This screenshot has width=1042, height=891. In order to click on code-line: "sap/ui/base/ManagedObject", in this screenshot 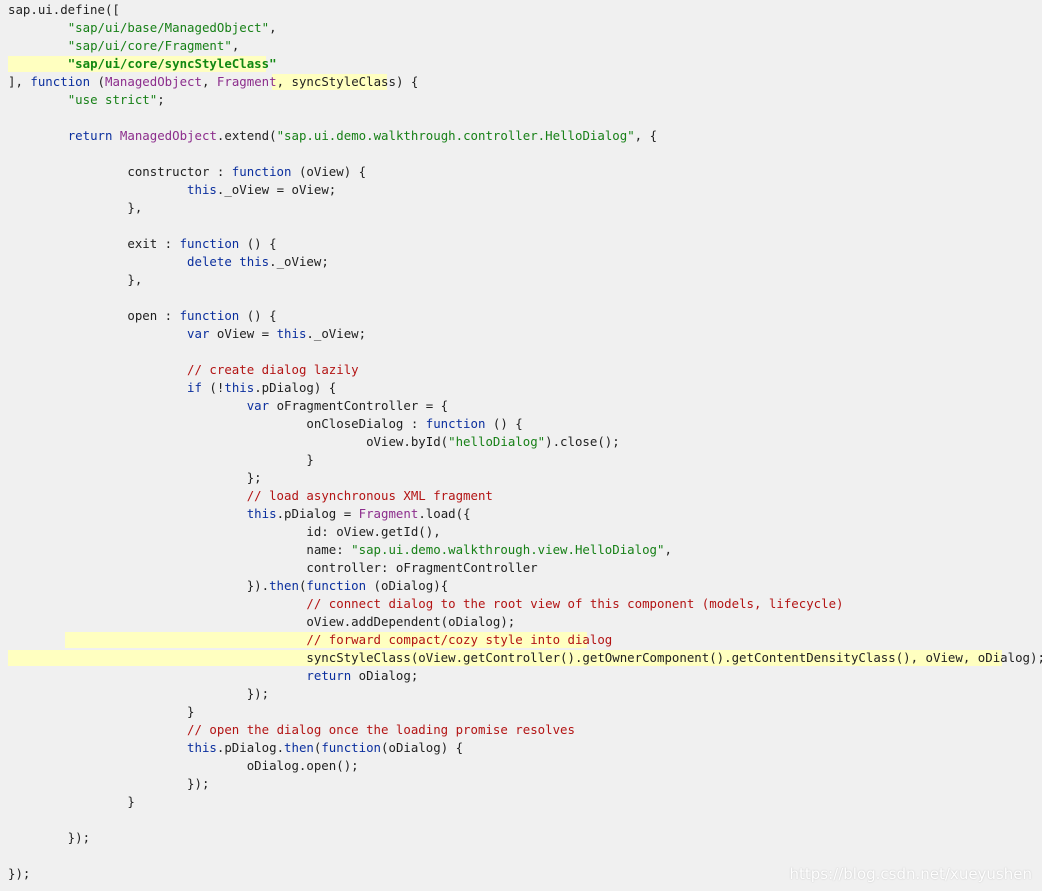, I will do `click(172, 27)`.